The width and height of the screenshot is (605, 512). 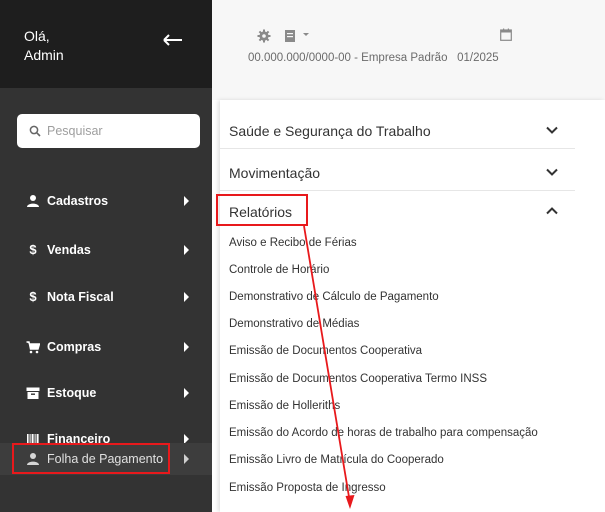 What do you see at coordinates (33, 201) in the screenshot?
I see `person-icon` at bounding box center [33, 201].